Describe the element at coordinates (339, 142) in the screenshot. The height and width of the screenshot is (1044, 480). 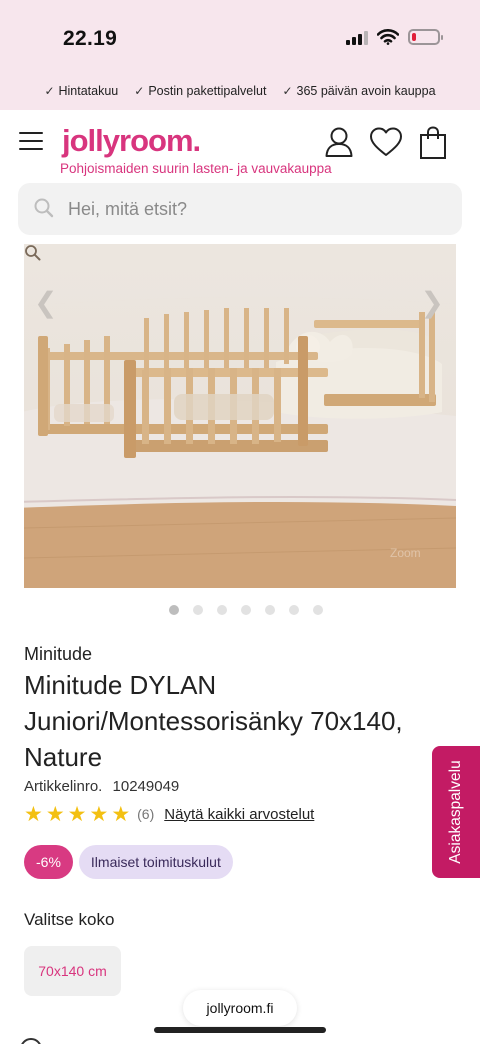
I see `account-icon` at that location.